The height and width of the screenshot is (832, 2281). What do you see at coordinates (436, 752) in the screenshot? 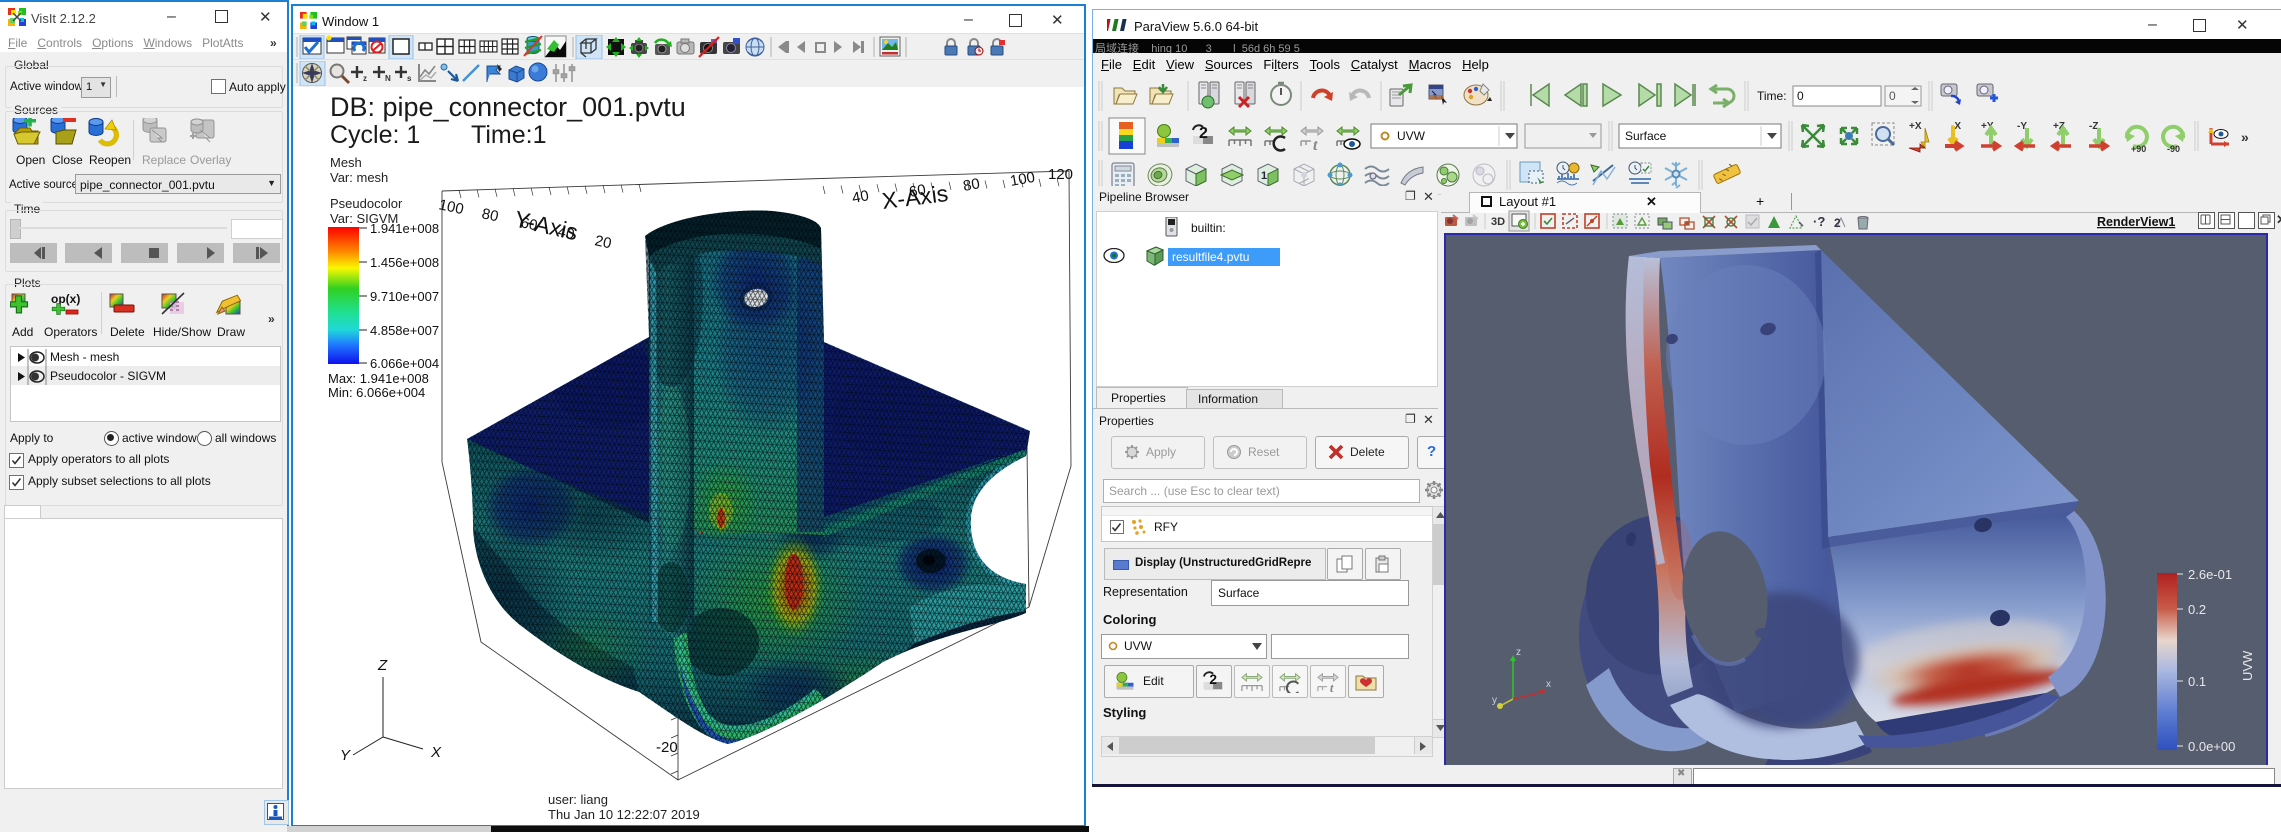
I see `svg-text: X` at bounding box center [436, 752].